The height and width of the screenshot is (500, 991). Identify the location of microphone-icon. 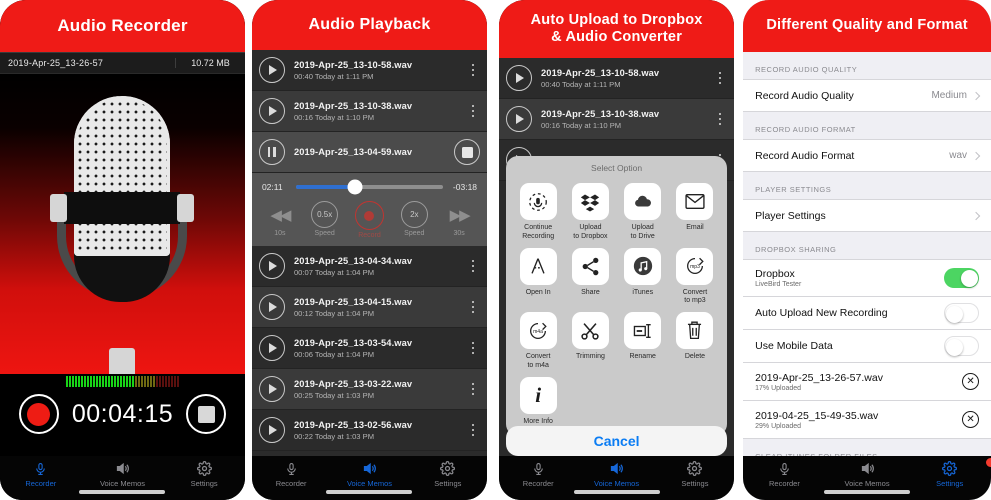
(291, 468).